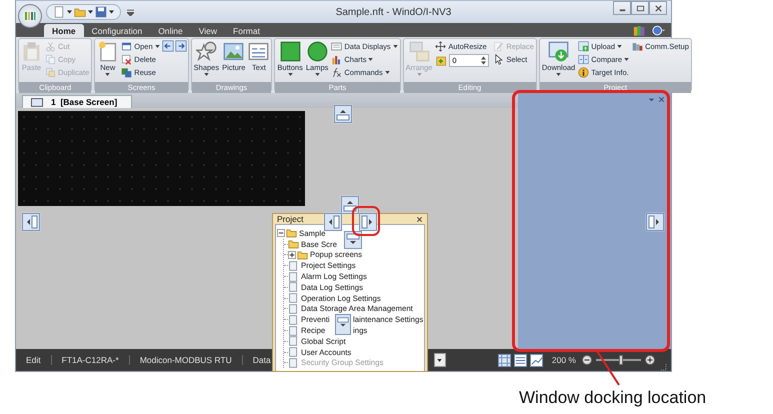 The width and height of the screenshot is (773, 414). I want to click on zoom-out-icon, so click(587, 360).